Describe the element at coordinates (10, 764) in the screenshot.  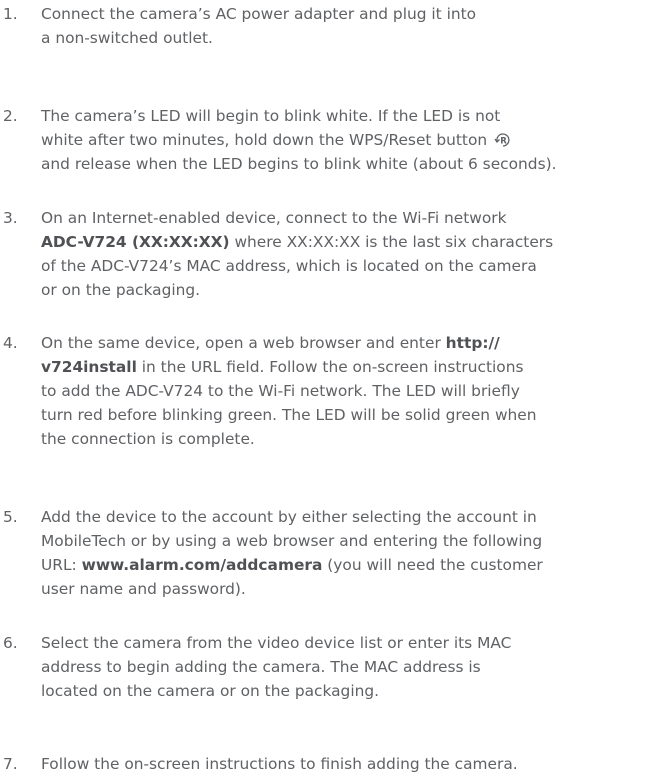
I see `step-number: 7.` at that location.